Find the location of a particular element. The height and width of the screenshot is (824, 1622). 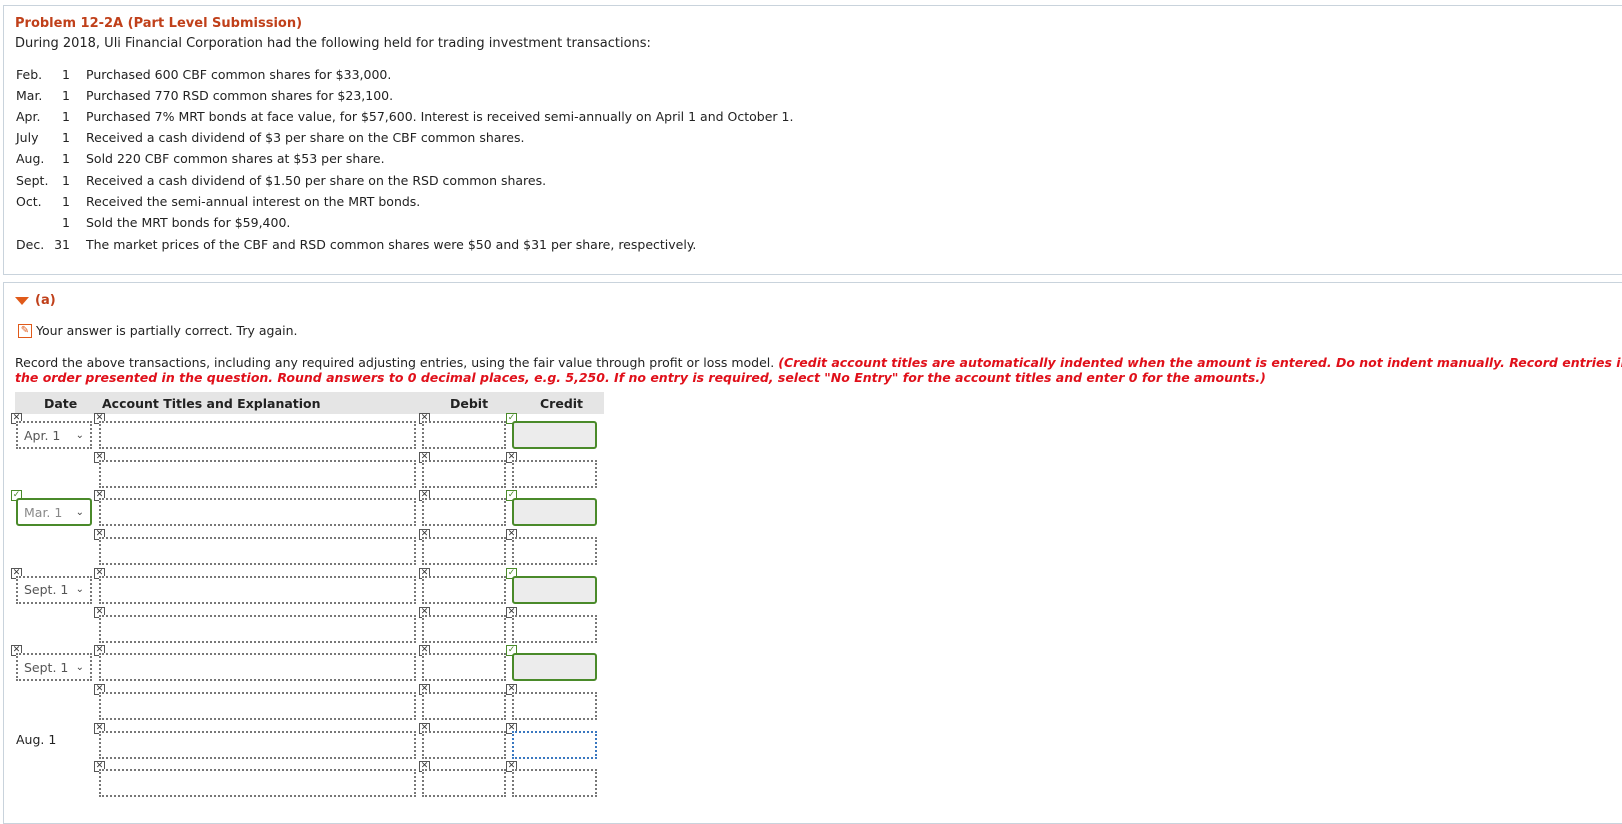

entry-date: Aug. 1 is located at coordinates (36, 739).